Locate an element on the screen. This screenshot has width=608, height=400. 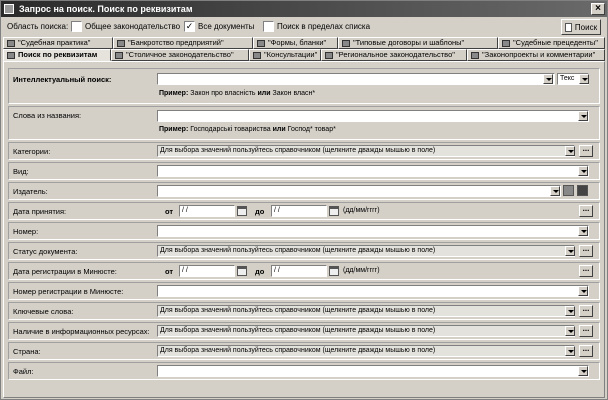
row-file: Файл: is located at coordinates (304, 371).